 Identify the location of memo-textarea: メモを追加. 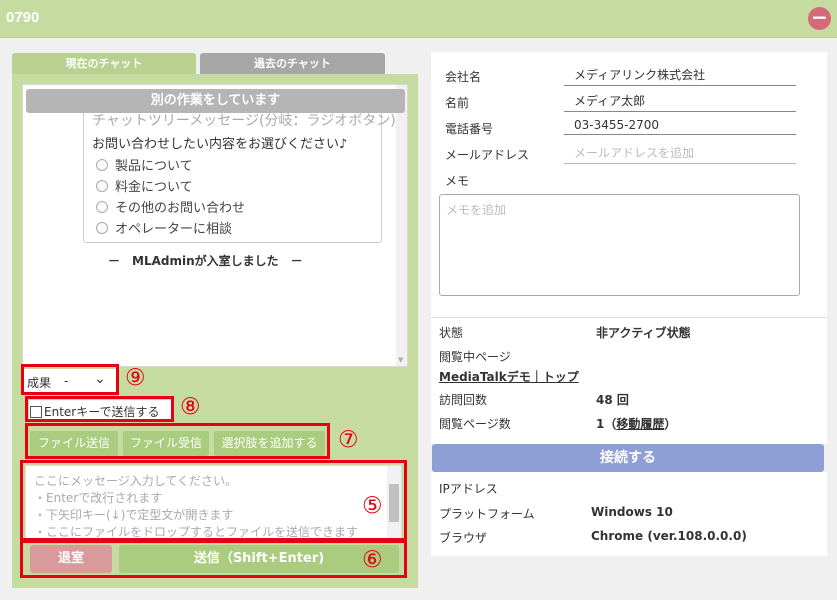
(619, 245).